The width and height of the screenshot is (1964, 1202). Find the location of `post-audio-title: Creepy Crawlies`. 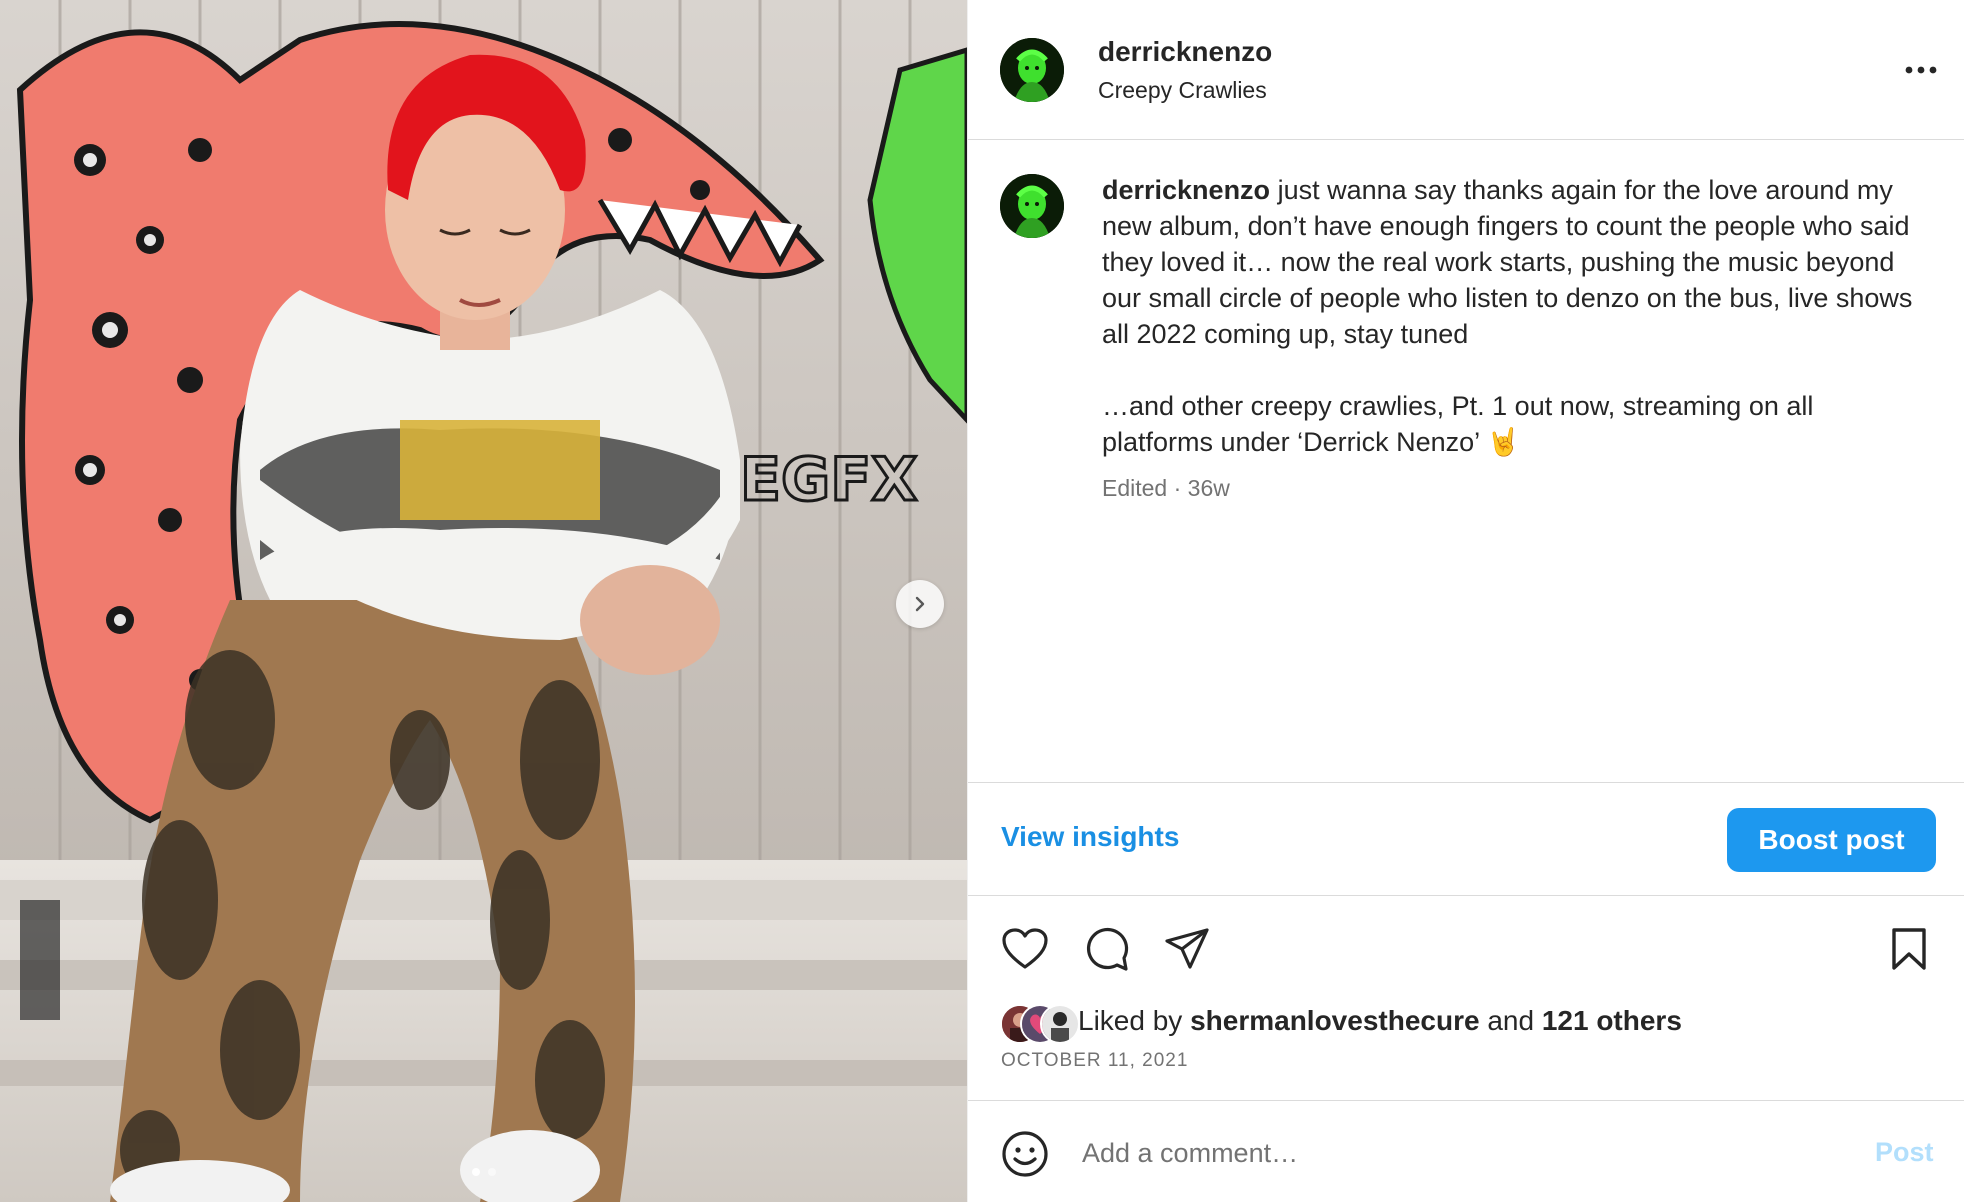

post-audio-title: Creepy Crawlies is located at coordinates (1182, 90).